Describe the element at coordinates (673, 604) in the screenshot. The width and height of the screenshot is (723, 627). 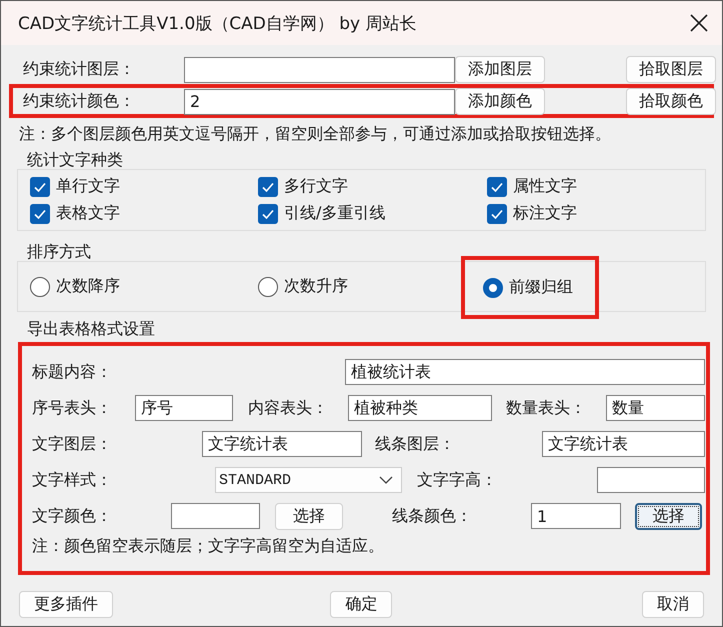
I see `dialog-button: 取消` at that location.